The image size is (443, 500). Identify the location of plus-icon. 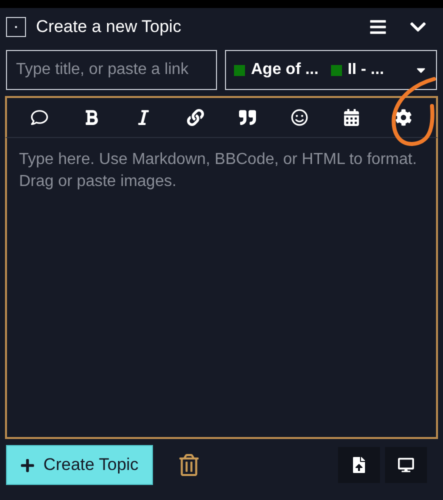
(28, 465).